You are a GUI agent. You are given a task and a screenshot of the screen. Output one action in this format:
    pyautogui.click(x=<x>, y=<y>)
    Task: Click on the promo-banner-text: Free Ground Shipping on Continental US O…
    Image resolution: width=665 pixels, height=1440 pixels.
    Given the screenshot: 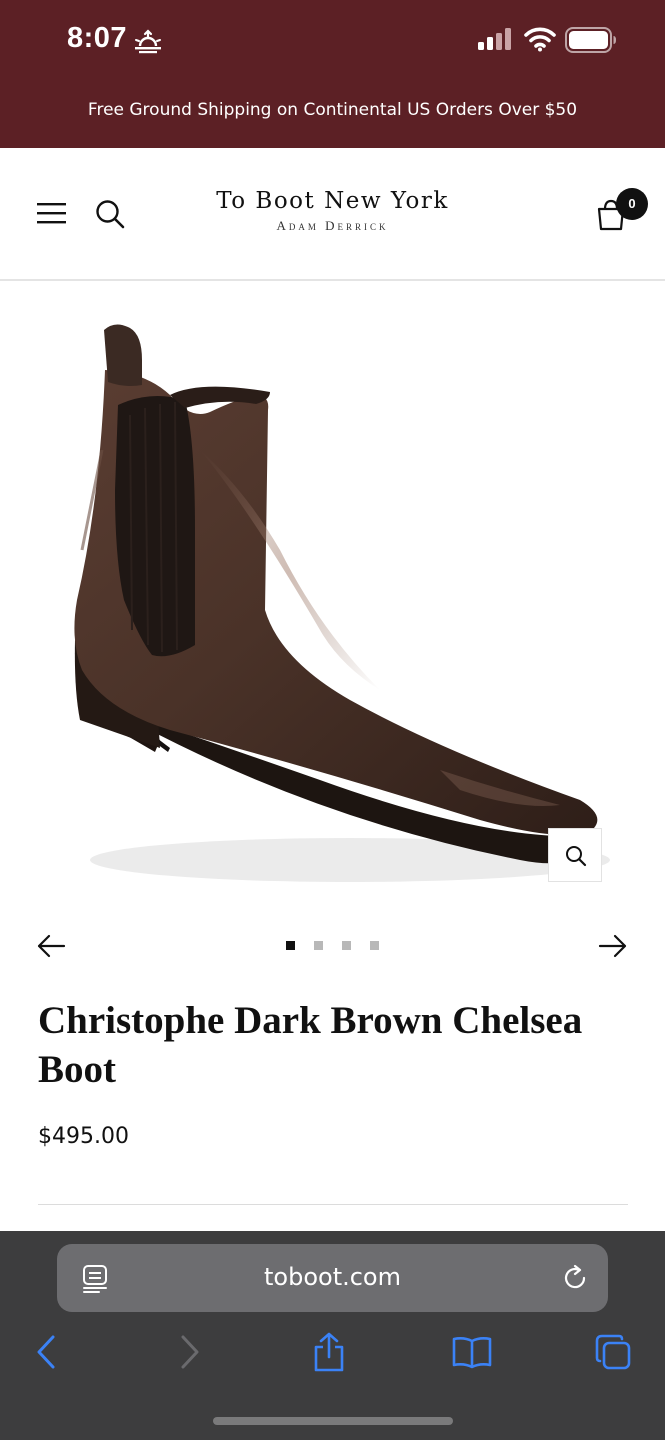 What is the action you would take?
    pyautogui.click(x=332, y=110)
    